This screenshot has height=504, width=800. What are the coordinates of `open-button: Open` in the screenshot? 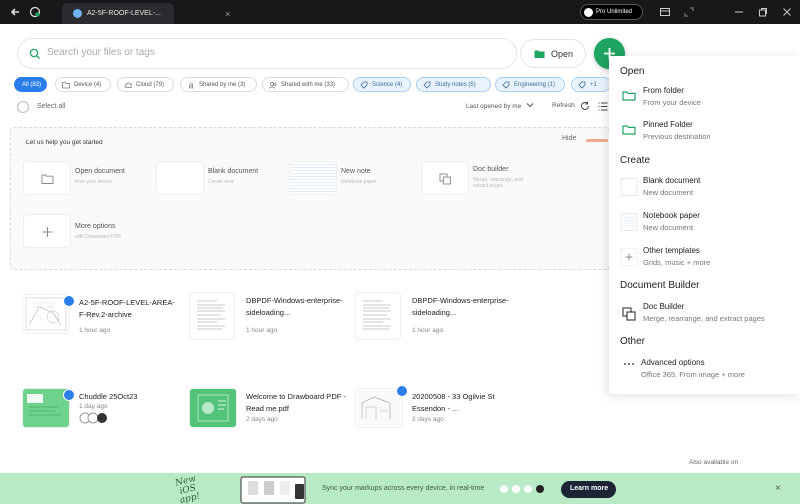 It's located at (553, 53).